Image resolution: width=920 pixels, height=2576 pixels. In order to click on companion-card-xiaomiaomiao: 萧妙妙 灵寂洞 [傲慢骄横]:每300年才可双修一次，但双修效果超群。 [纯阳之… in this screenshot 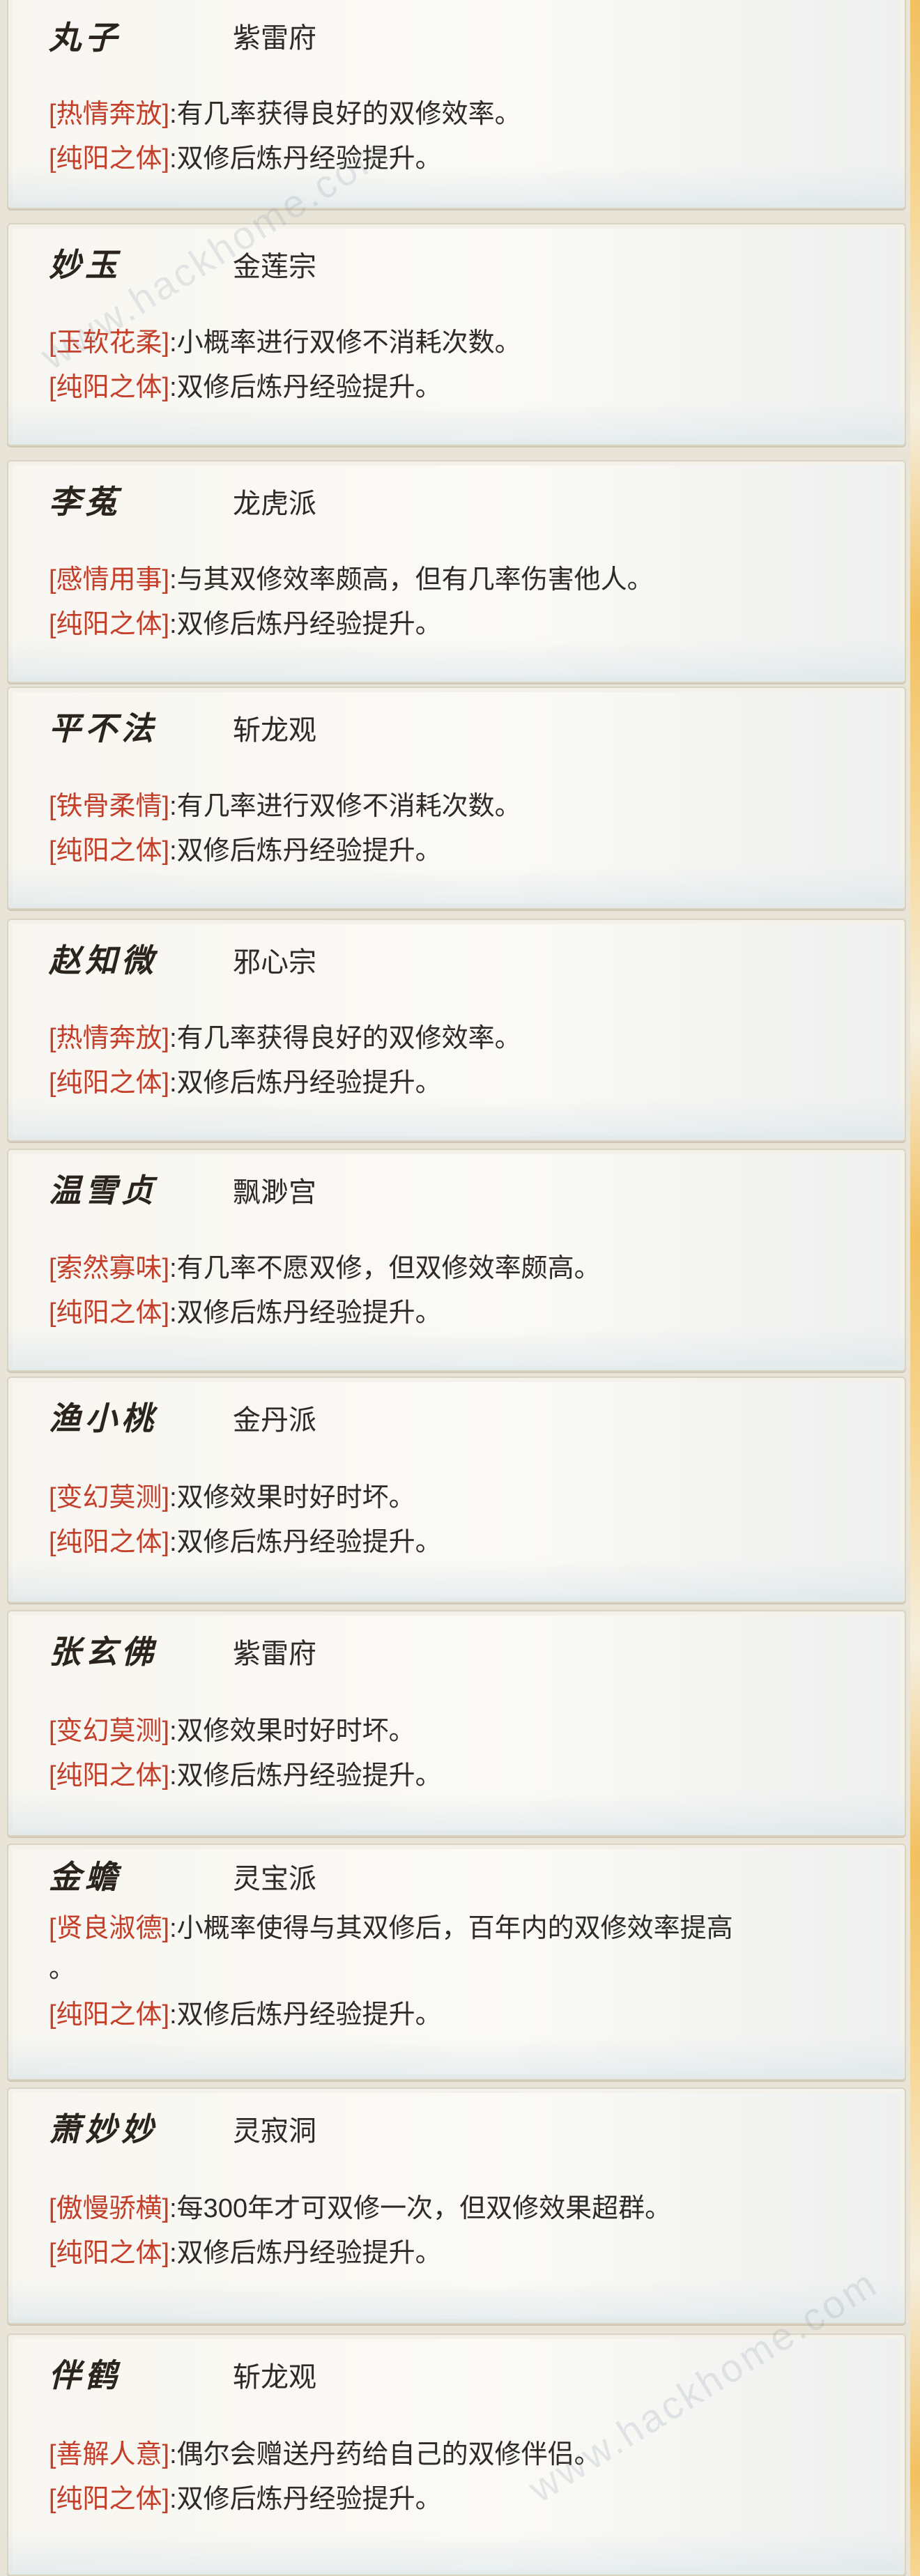, I will do `click(456, 2205)`.